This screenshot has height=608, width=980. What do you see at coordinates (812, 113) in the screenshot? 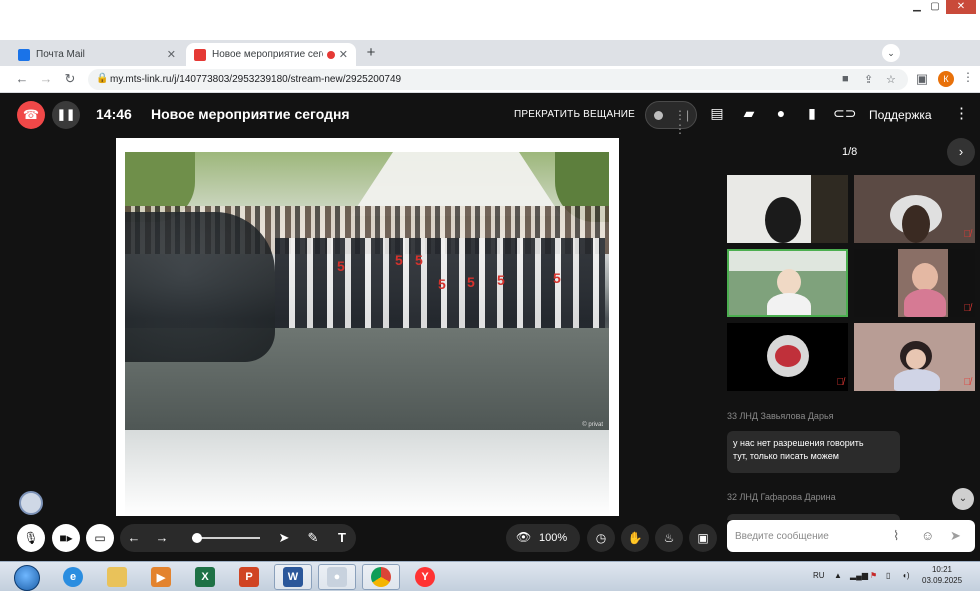
I see `document-icon: ▮` at bounding box center [812, 113].